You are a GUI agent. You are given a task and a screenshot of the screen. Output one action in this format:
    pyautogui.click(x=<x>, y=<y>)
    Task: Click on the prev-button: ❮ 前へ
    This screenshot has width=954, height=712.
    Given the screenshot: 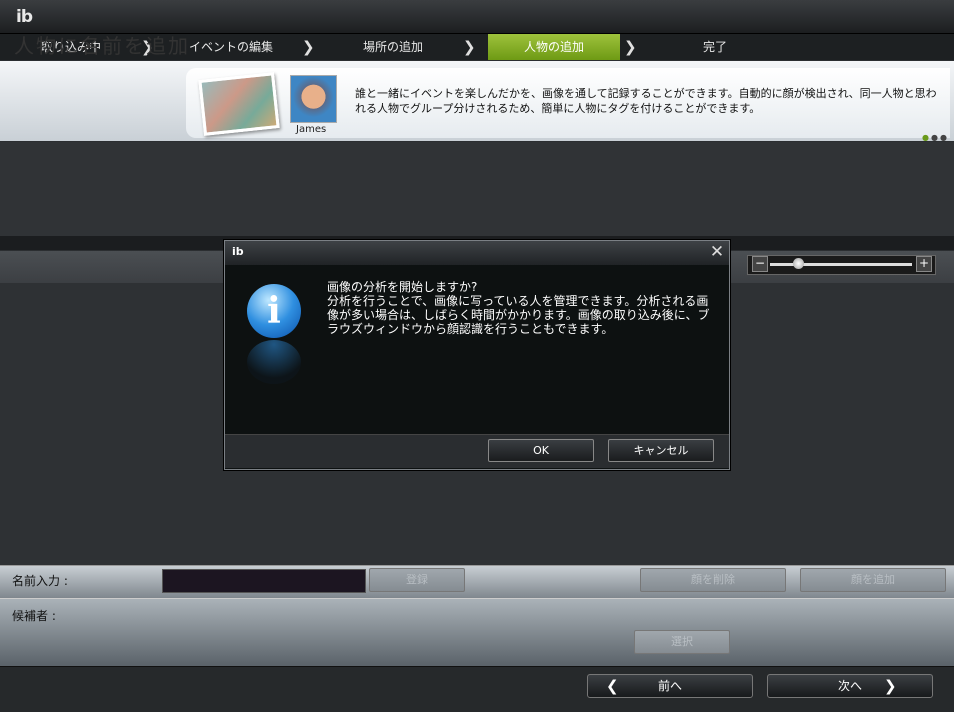 What is the action you would take?
    pyautogui.click(x=670, y=686)
    